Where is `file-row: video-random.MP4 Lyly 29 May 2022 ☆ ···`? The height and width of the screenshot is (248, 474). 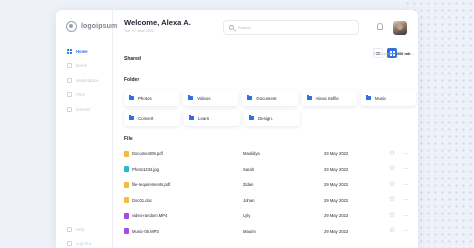
file-row: video-random.MP4 Lyly 29 May 2022 ☆ ··· is located at coordinates (270, 216).